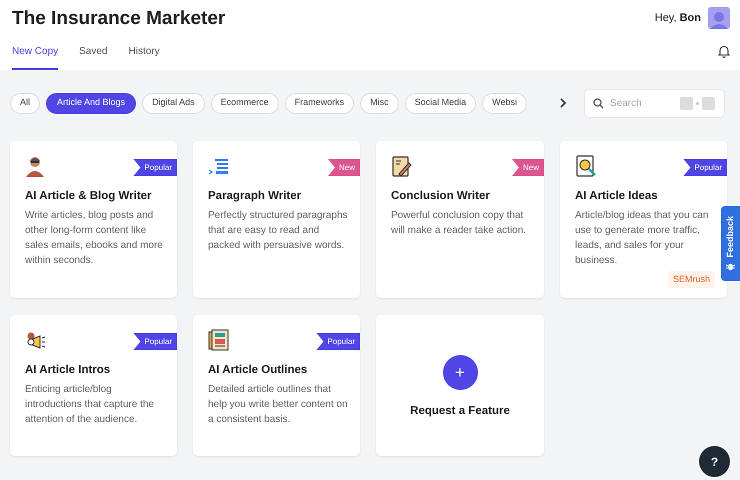  What do you see at coordinates (144, 57) in the screenshot?
I see `tab: History` at bounding box center [144, 57].